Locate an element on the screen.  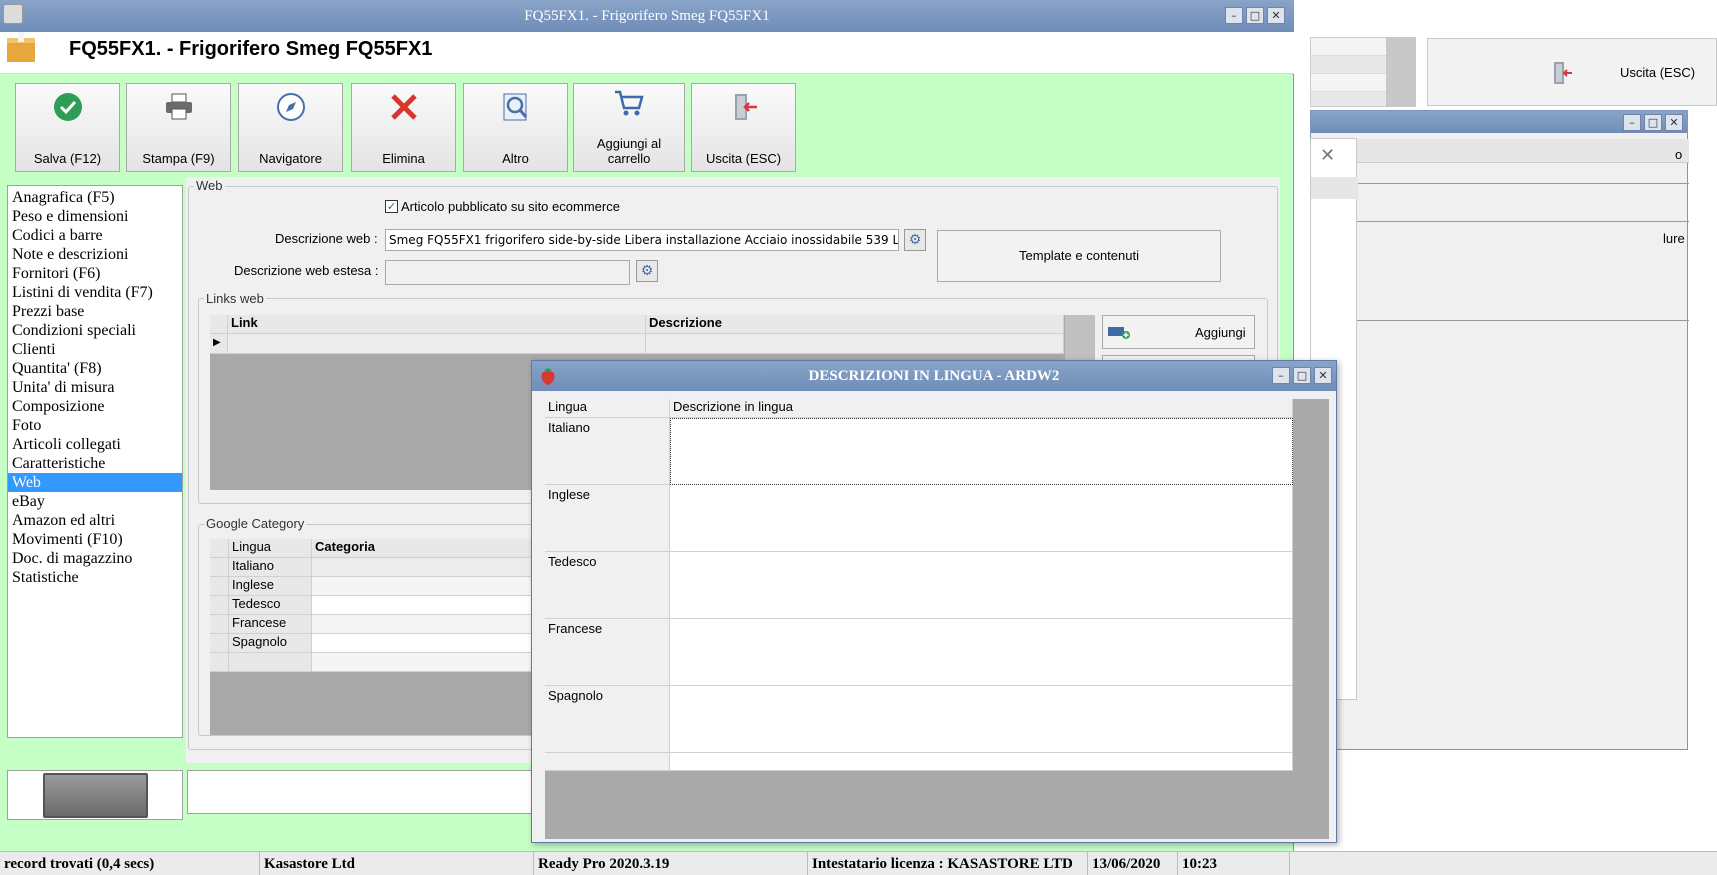
google-category-title: Google Category is located at coordinates (255, 523).